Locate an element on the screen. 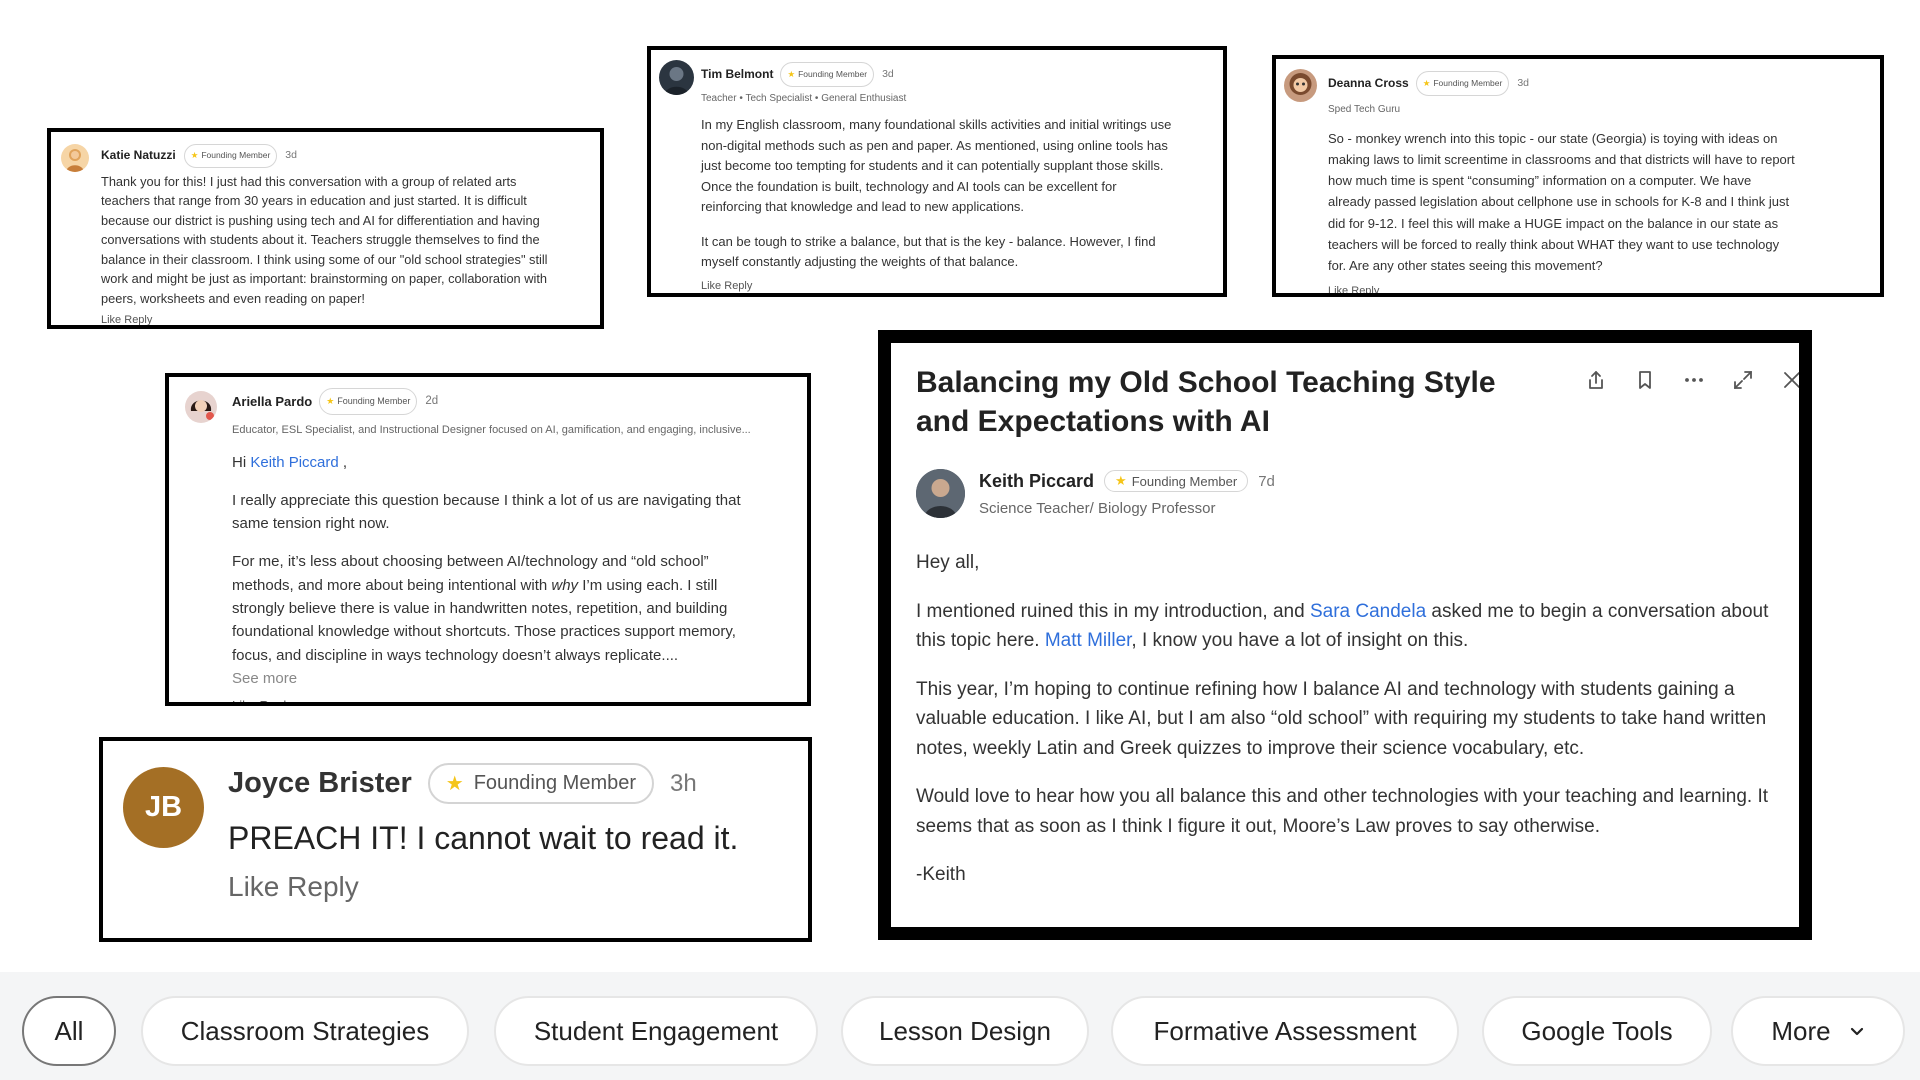 The width and height of the screenshot is (1920, 1080). more-icon is located at coordinates (1693, 379).